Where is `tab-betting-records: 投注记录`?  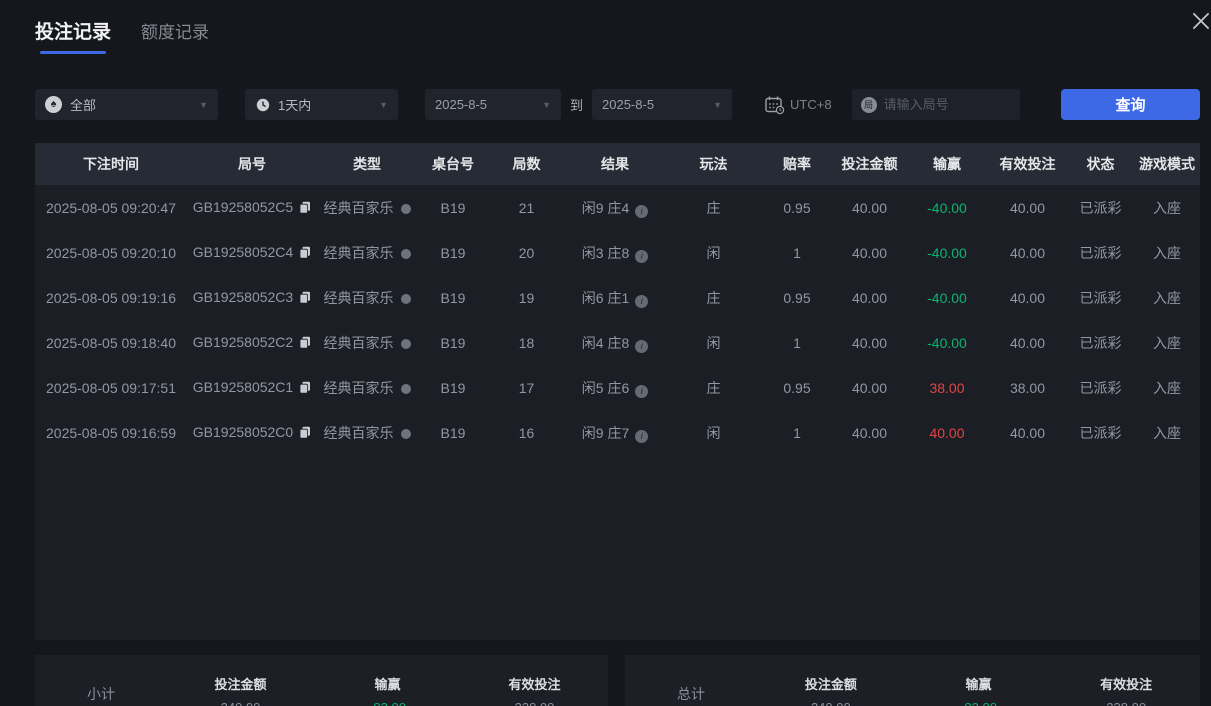
tab-betting-records: 投注记录 is located at coordinates (73, 35).